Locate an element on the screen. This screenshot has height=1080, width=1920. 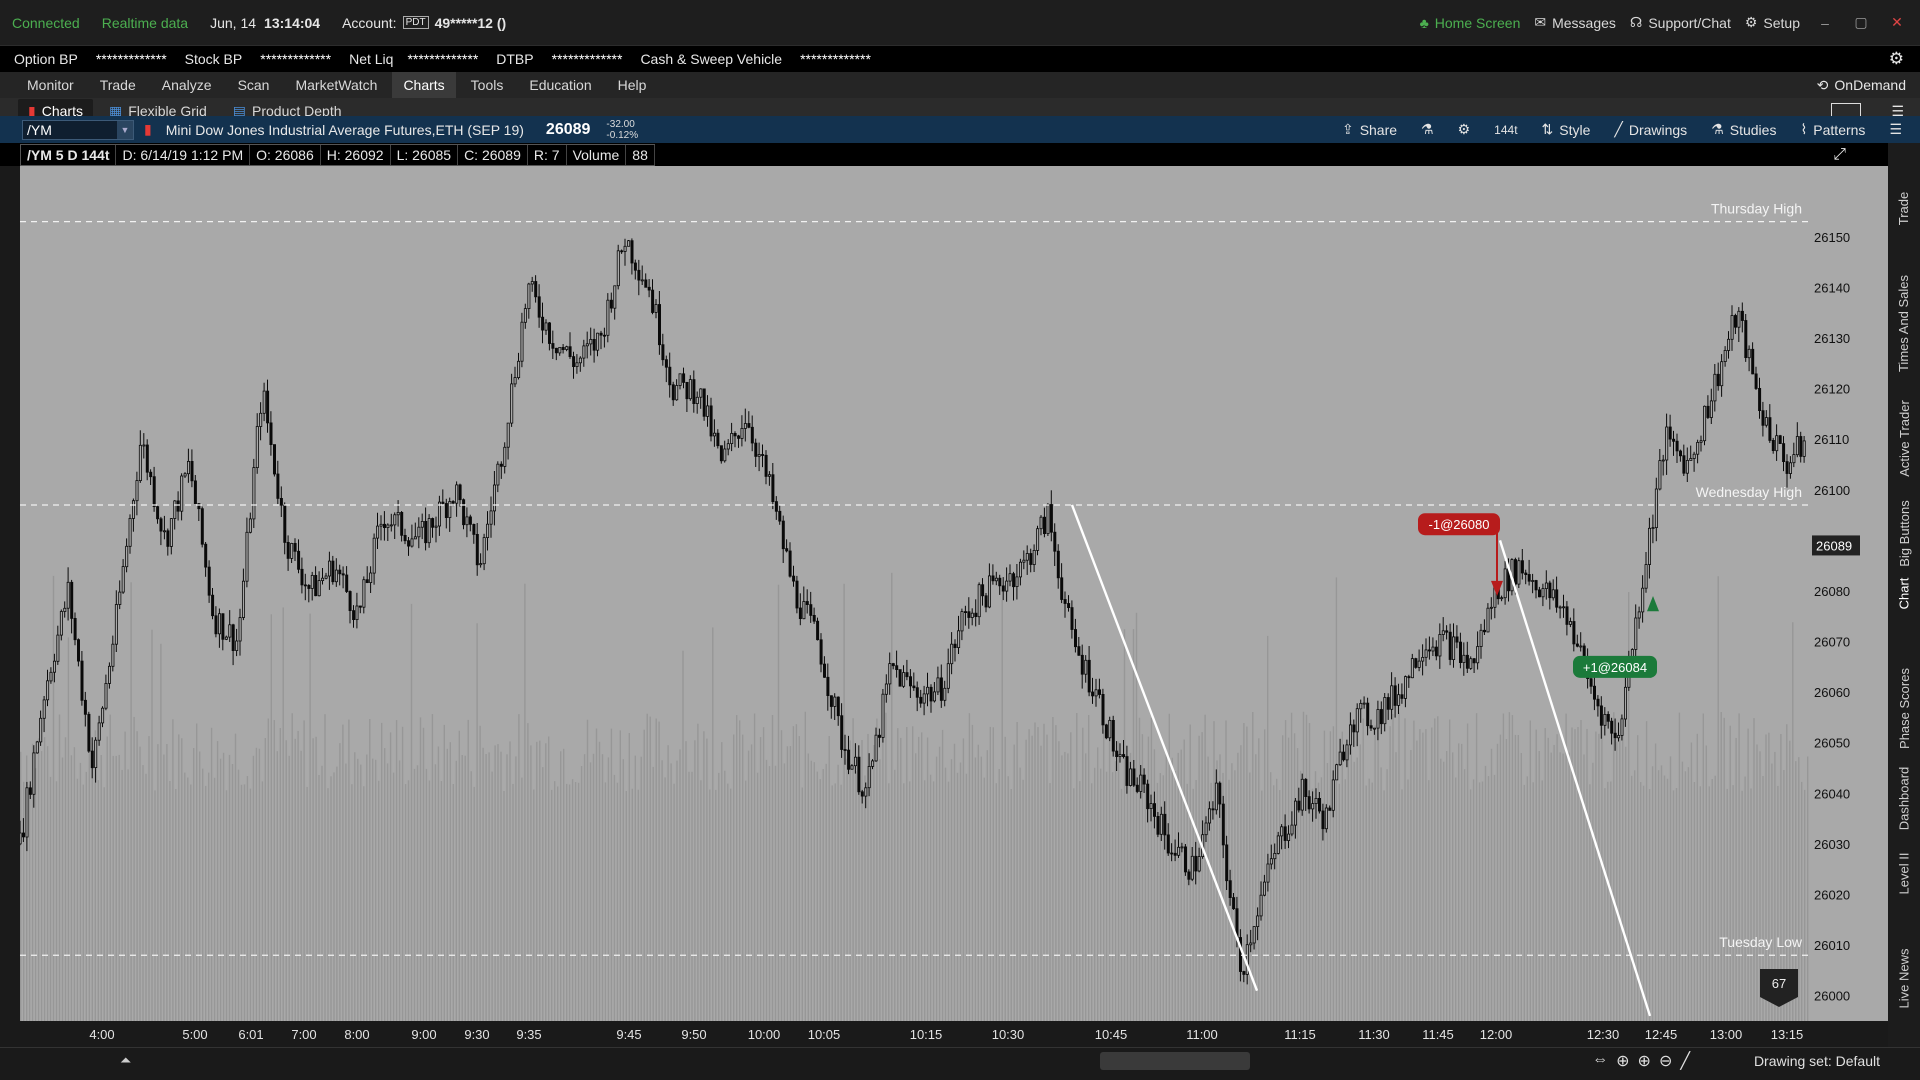
menu-item-tools: Tools is located at coordinates (487, 85).